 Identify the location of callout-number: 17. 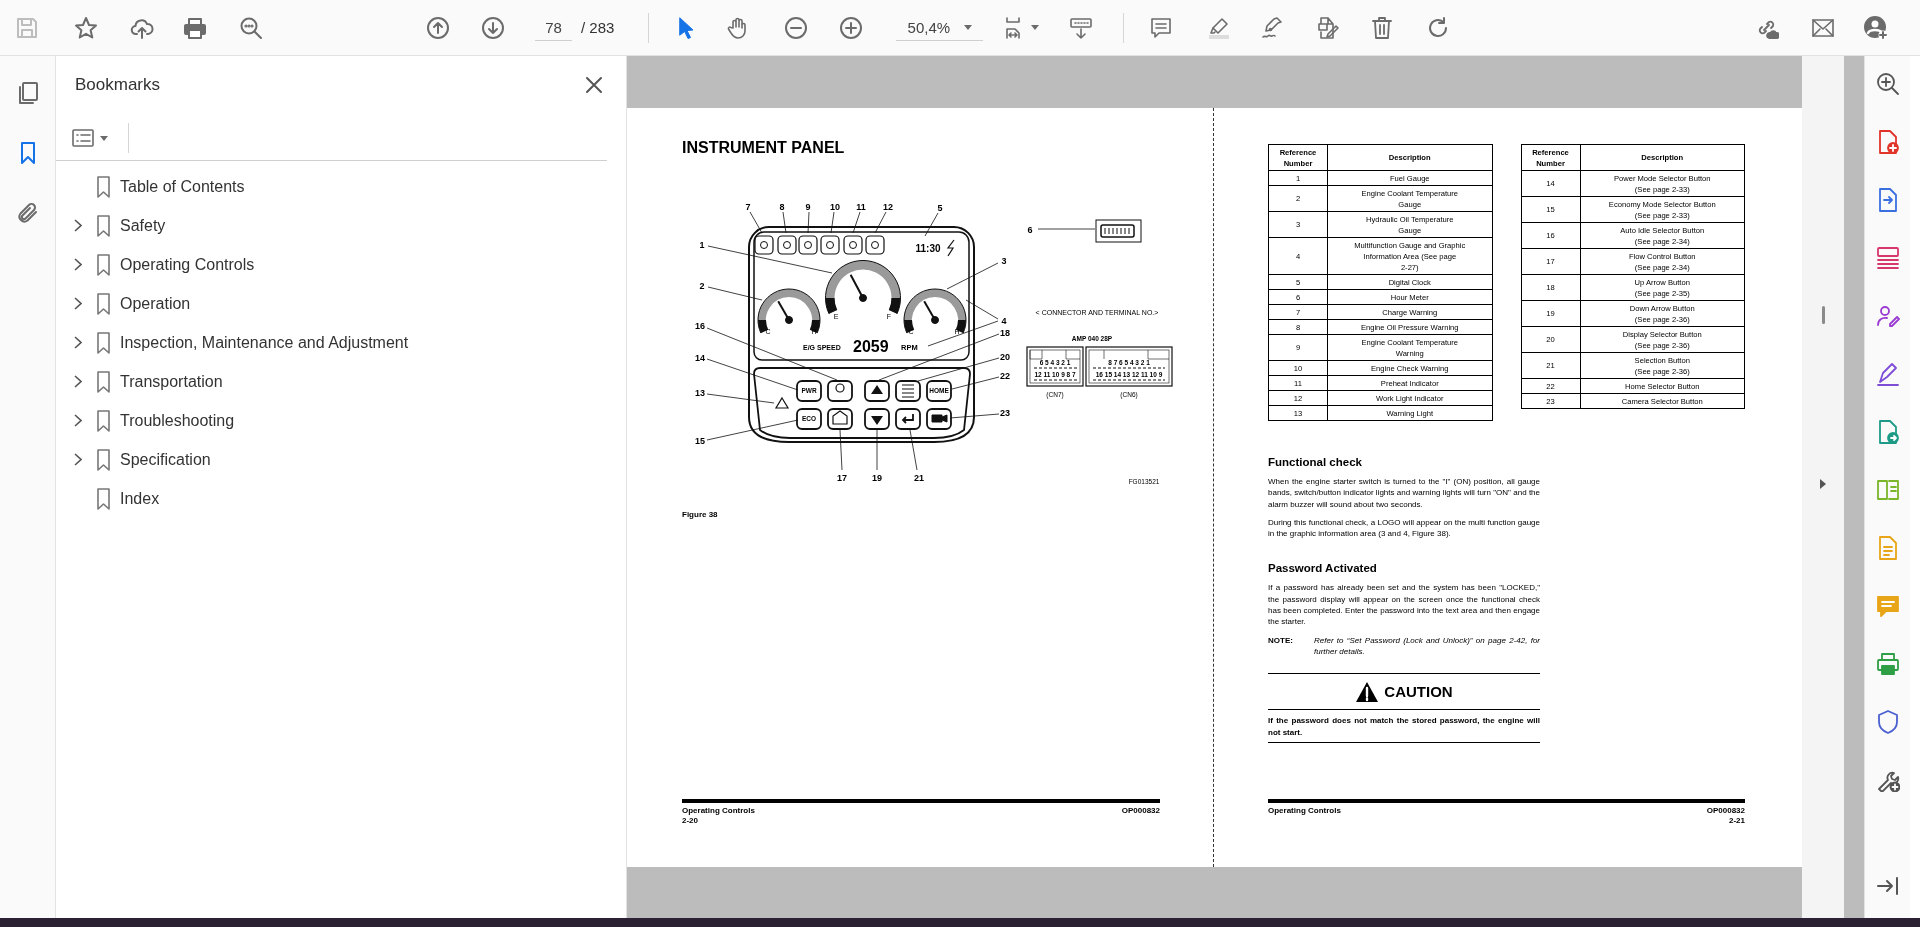
(842, 478).